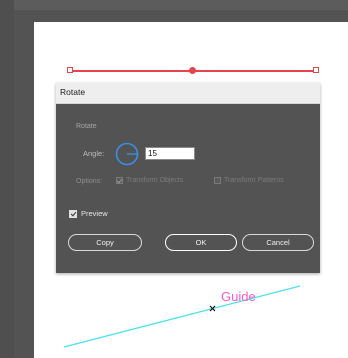 The image size is (348, 358). I want to click on angle-label: Angle:, so click(94, 153).